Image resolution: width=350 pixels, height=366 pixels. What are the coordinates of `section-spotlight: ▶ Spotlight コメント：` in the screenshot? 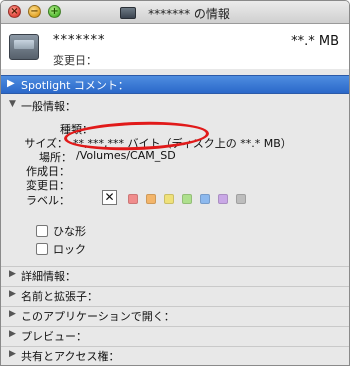 It's located at (175, 84).